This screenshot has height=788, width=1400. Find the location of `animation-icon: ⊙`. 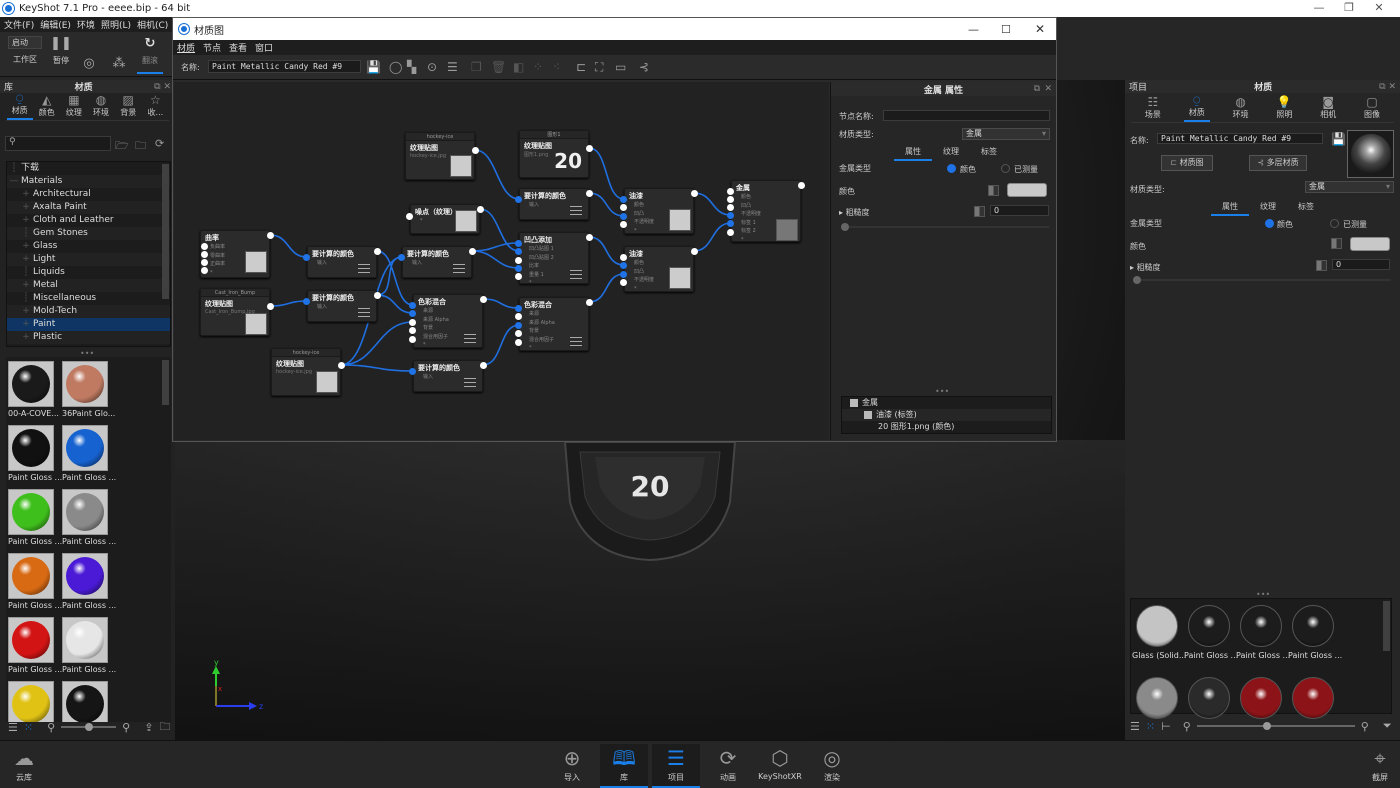

animation-icon: ⊙ is located at coordinates (432, 67).